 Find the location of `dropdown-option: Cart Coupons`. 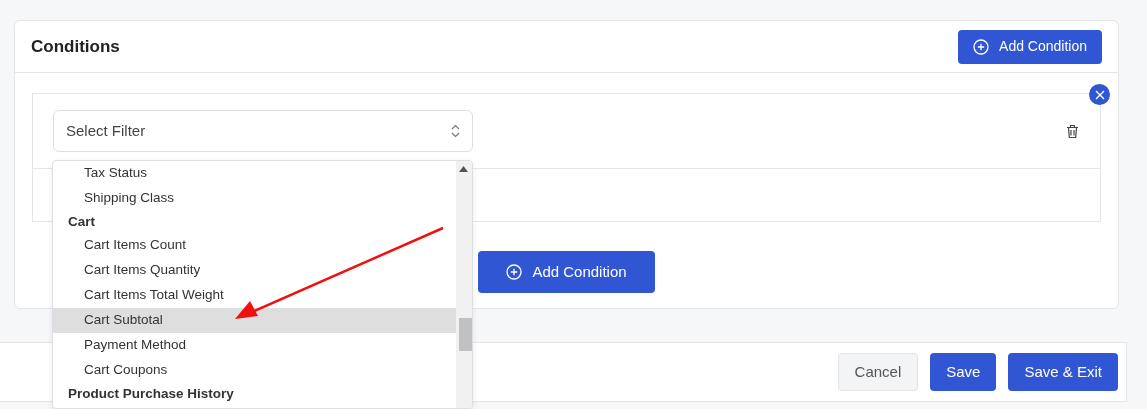

dropdown-option: Cart Coupons is located at coordinates (254, 370).